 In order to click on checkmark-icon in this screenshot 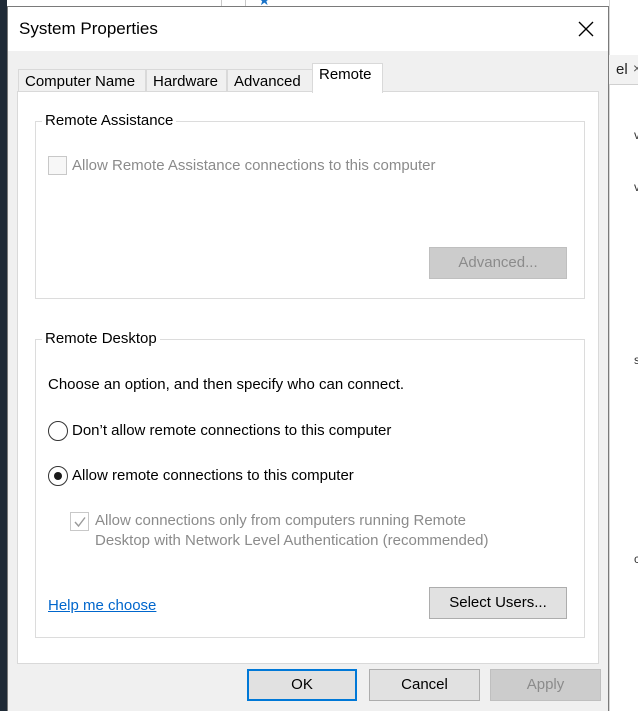, I will do `click(80, 522)`.